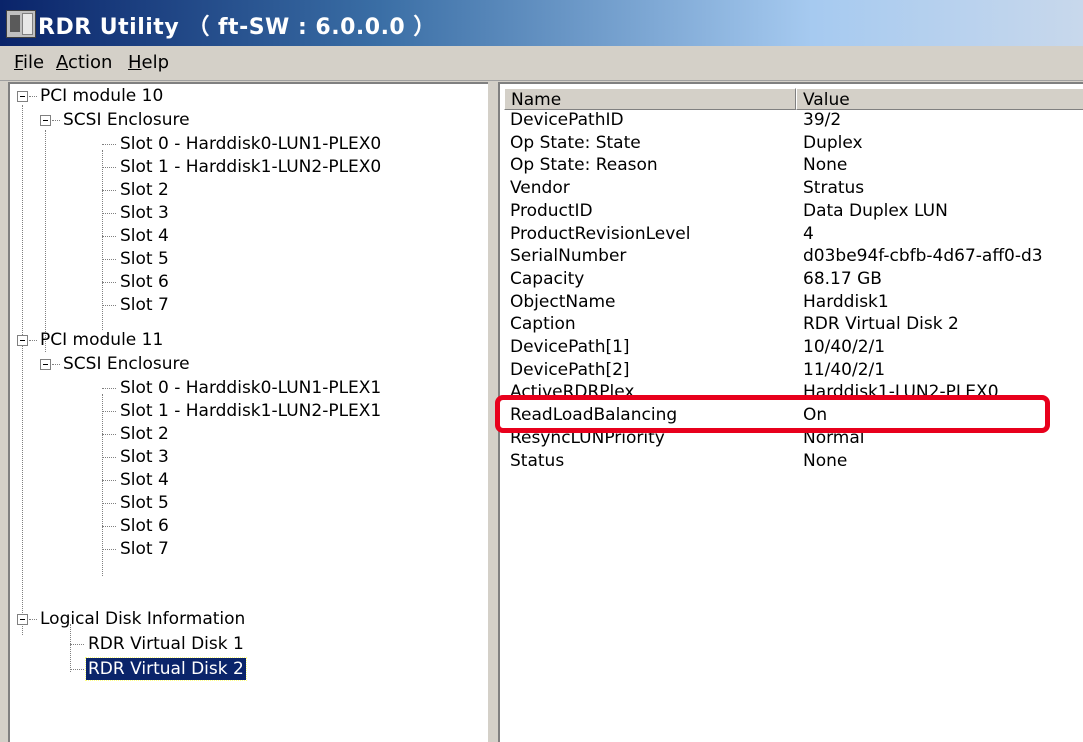 This screenshot has height=742, width=1083. Describe the element at coordinates (250, 144) in the screenshot. I see `tree-item-slot: Slot 0 - Harddisk0-LUN1-PLEX0` at that location.